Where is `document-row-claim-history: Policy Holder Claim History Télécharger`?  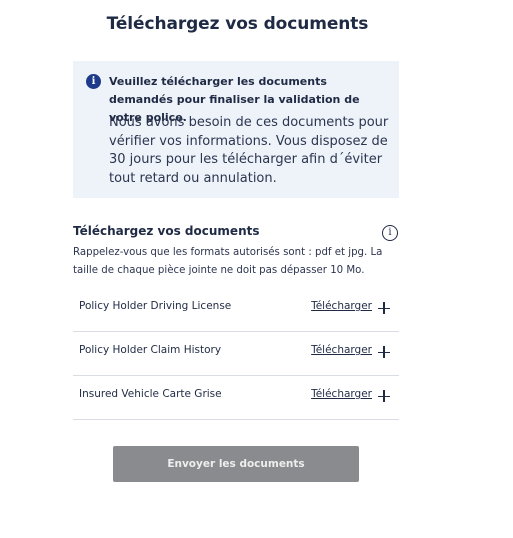
document-row-claim-history: Policy Holder Claim History Télécharger is located at coordinates (236, 354).